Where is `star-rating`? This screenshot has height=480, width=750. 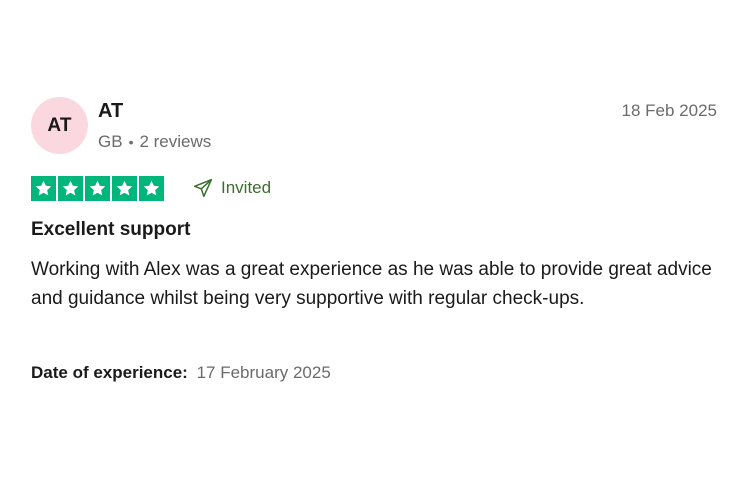 star-rating is located at coordinates (97, 188).